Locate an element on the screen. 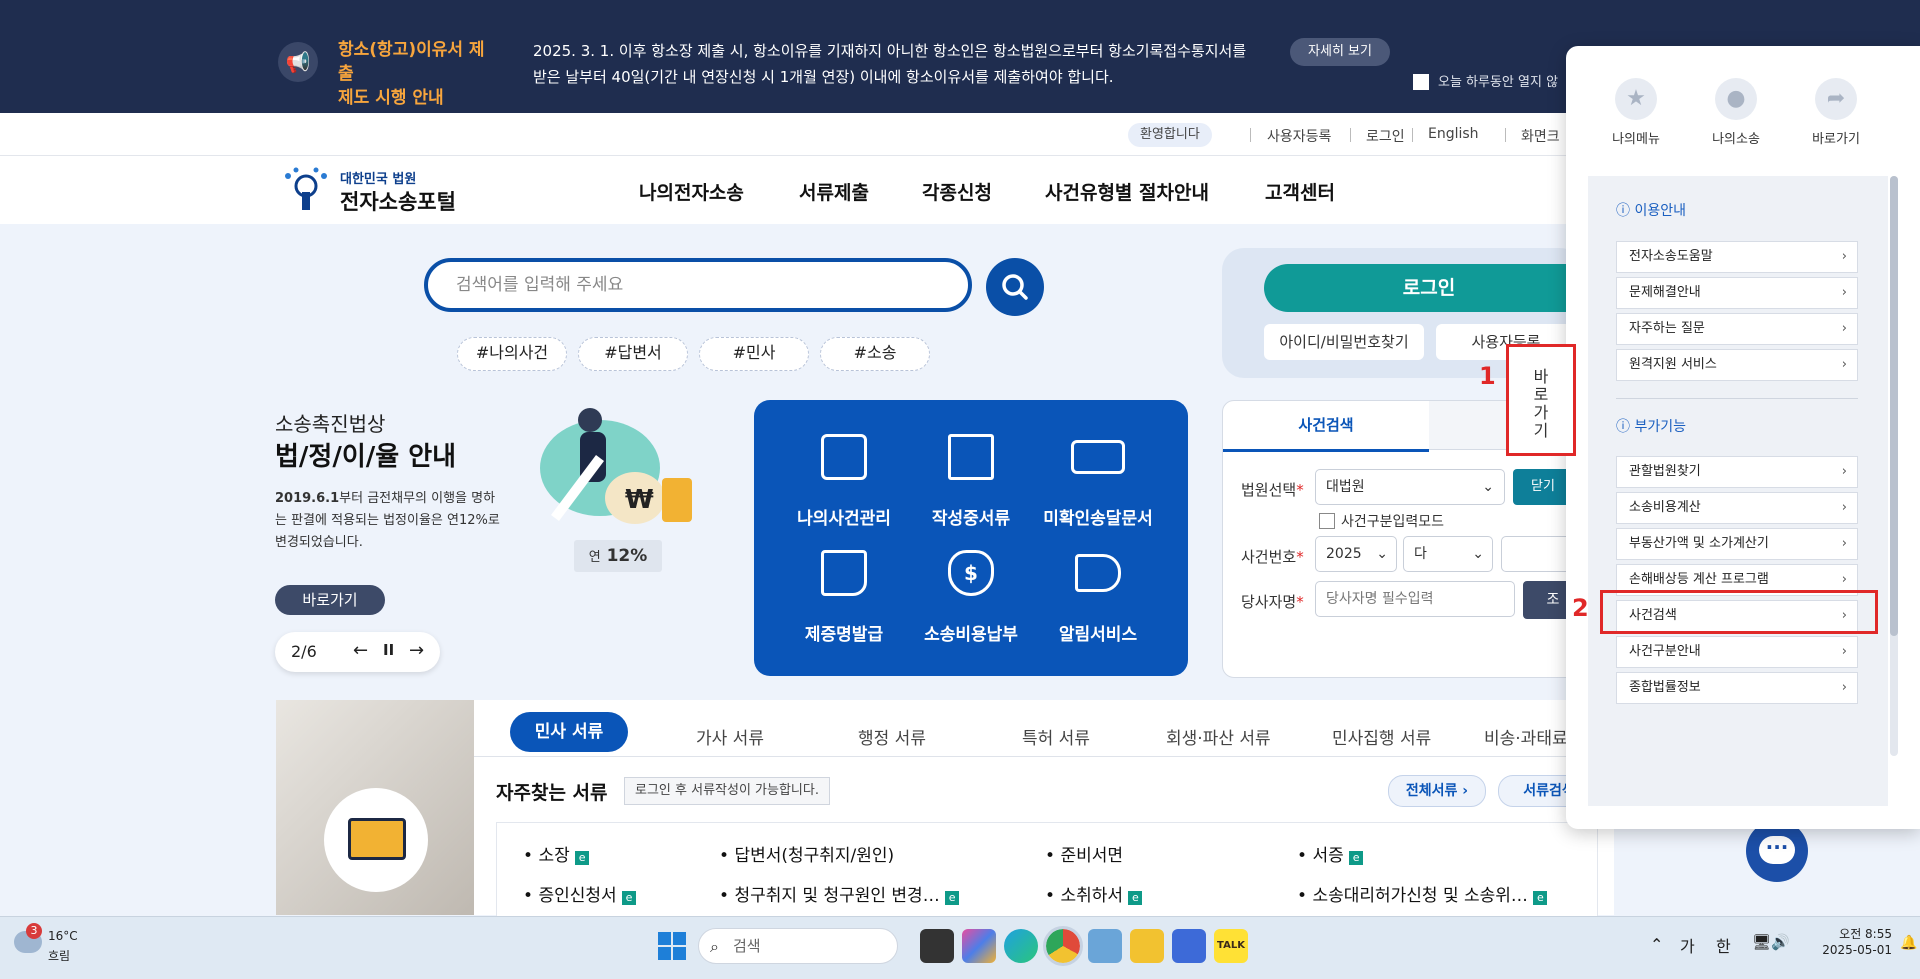 Image resolution: width=1920 pixels, height=979 pixels. util-link-zoom: 화면크 is located at coordinates (1540, 136).